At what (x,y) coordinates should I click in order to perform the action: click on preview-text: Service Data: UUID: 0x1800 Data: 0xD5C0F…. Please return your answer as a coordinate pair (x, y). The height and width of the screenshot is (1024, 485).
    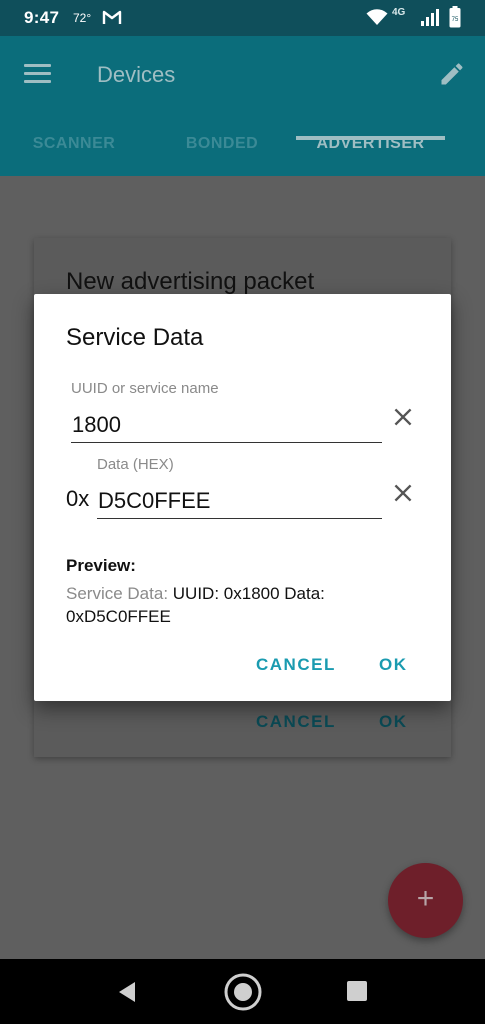
    Looking at the image, I should click on (241, 605).